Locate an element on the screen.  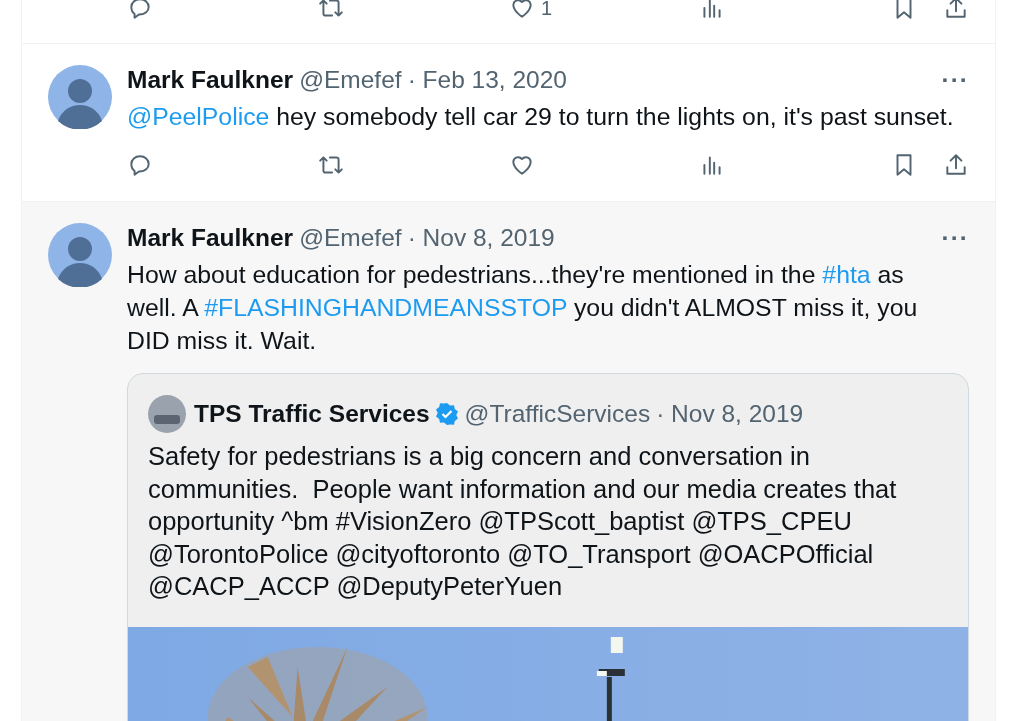
author-handle: @TrafficServices is located at coordinates (557, 414).